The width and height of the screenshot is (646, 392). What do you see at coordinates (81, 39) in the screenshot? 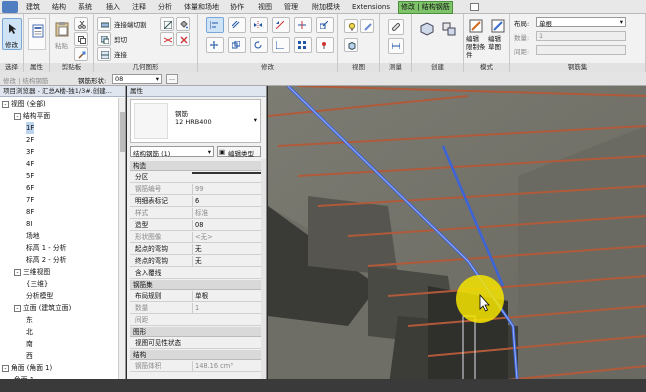
I see `copy-button` at bounding box center [81, 39].